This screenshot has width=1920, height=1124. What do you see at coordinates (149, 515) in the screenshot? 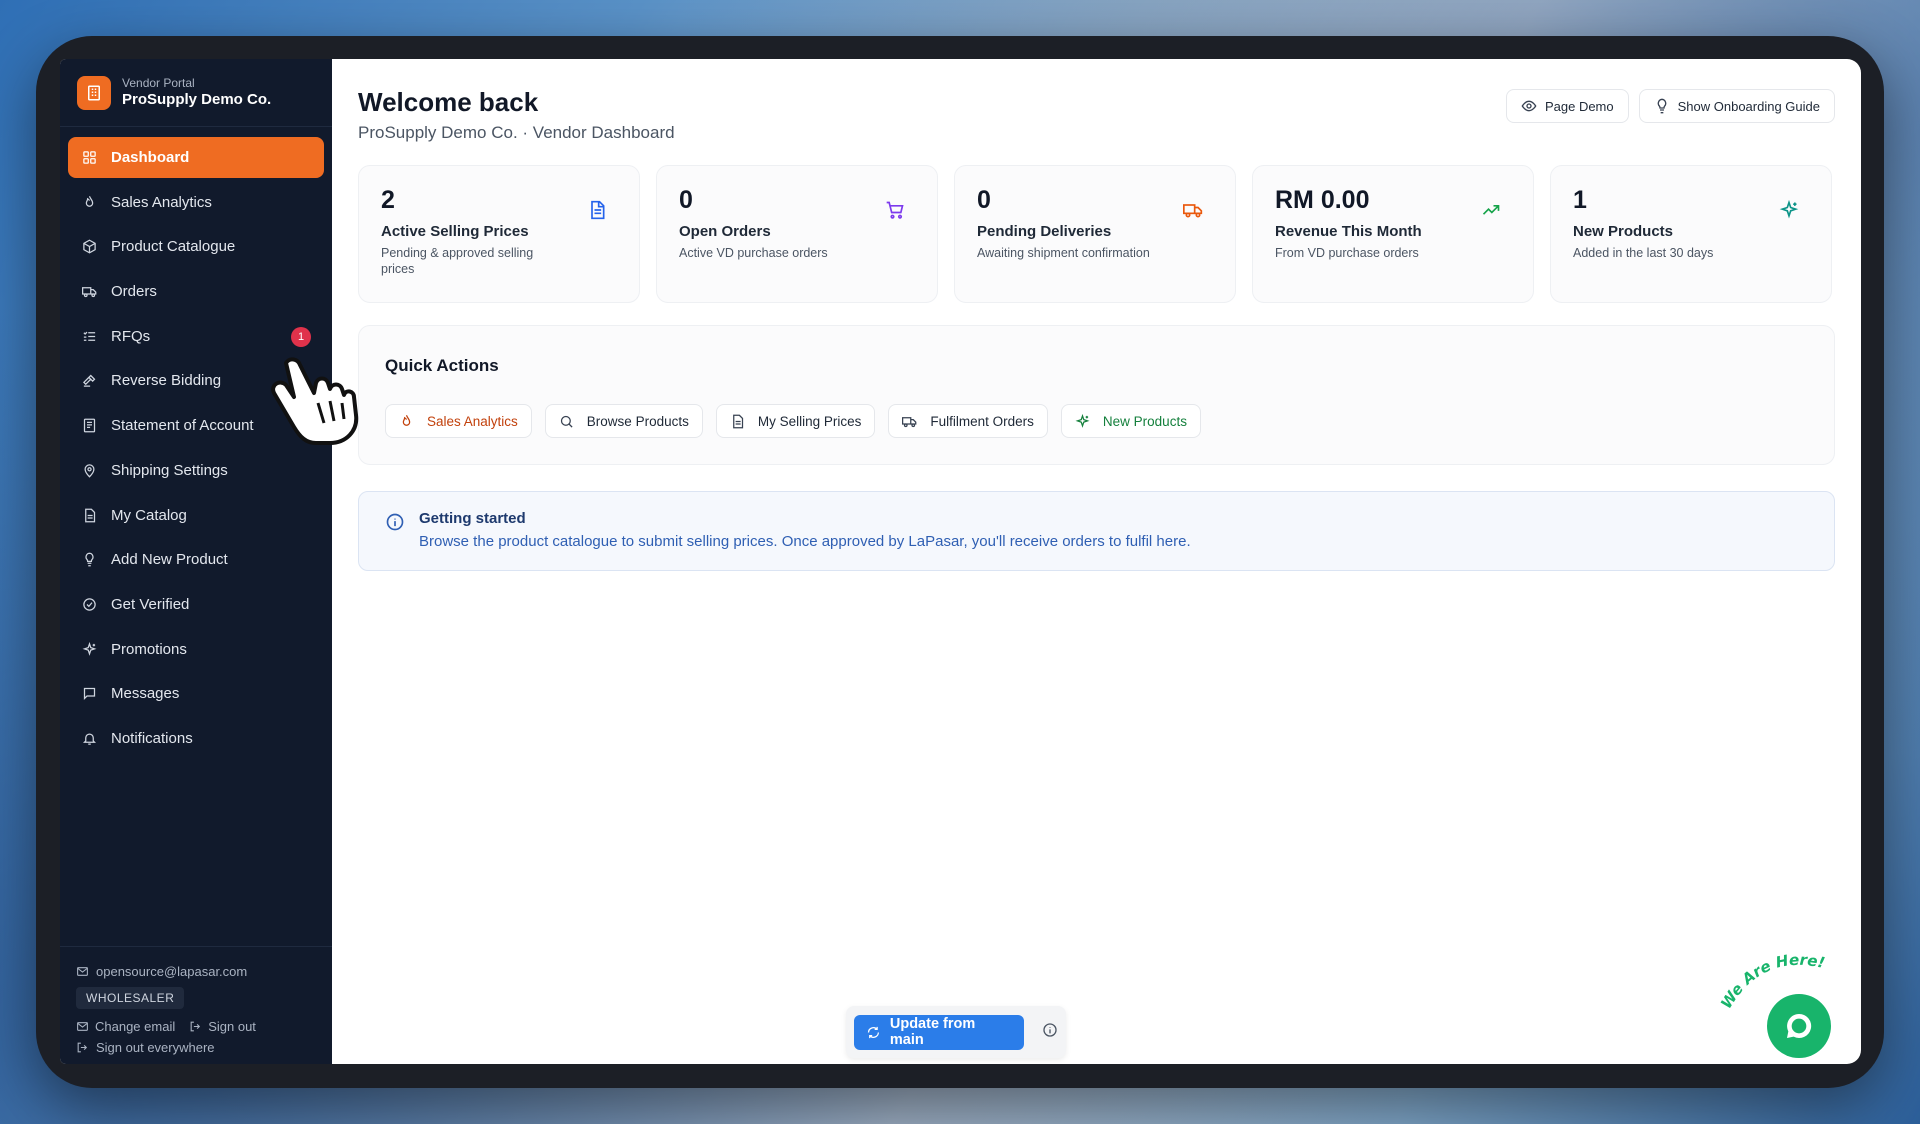
I see `sidebar-item-label: My Catalog` at bounding box center [149, 515].